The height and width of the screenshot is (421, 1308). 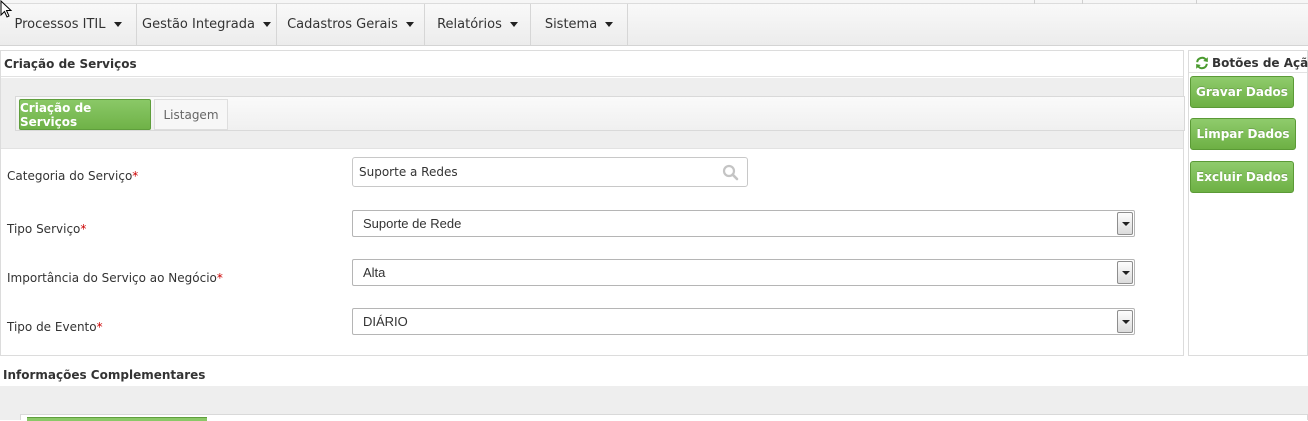 What do you see at coordinates (730, 172) in the screenshot?
I see `search-icon` at bounding box center [730, 172].